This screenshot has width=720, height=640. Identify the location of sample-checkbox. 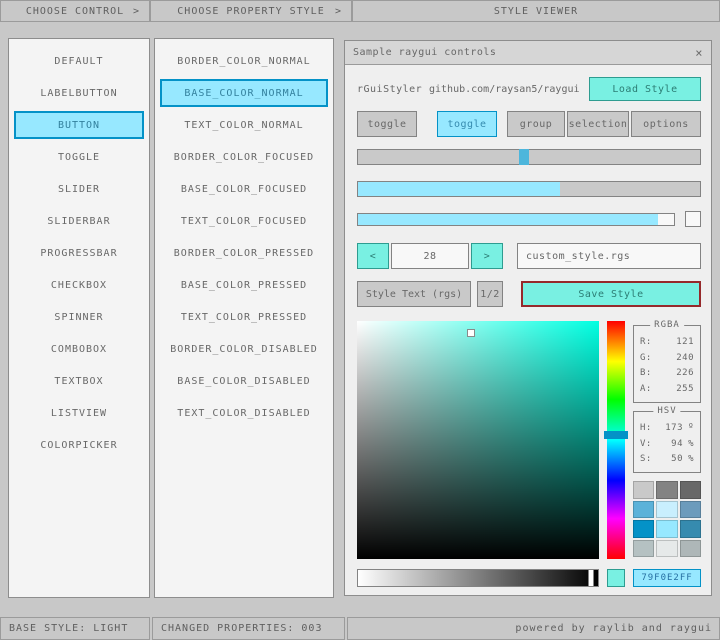
(693, 219).